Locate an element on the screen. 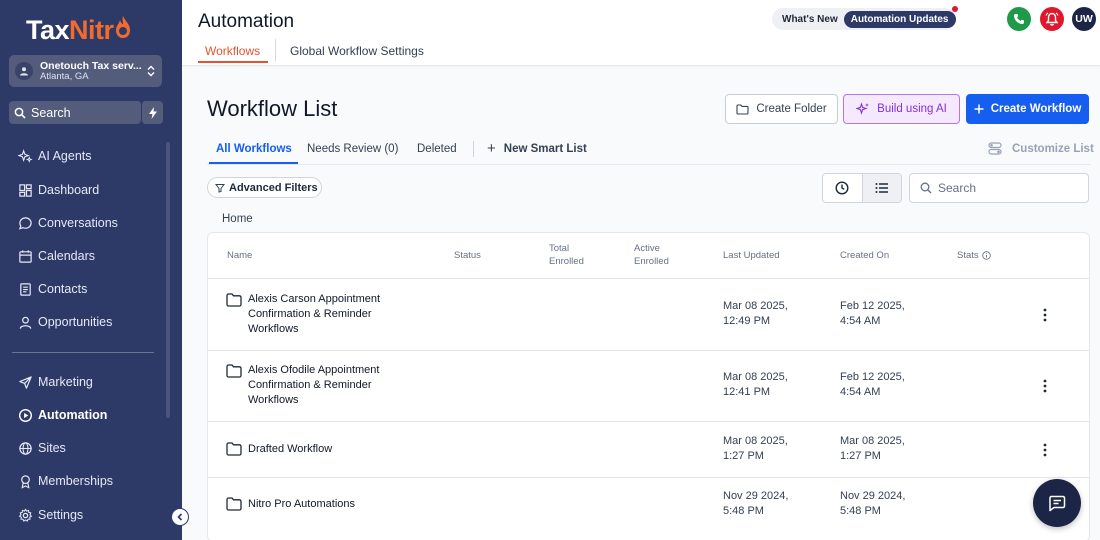 The image size is (1100, 540). chevron-updown-icon is located at coordinates (151, 71).